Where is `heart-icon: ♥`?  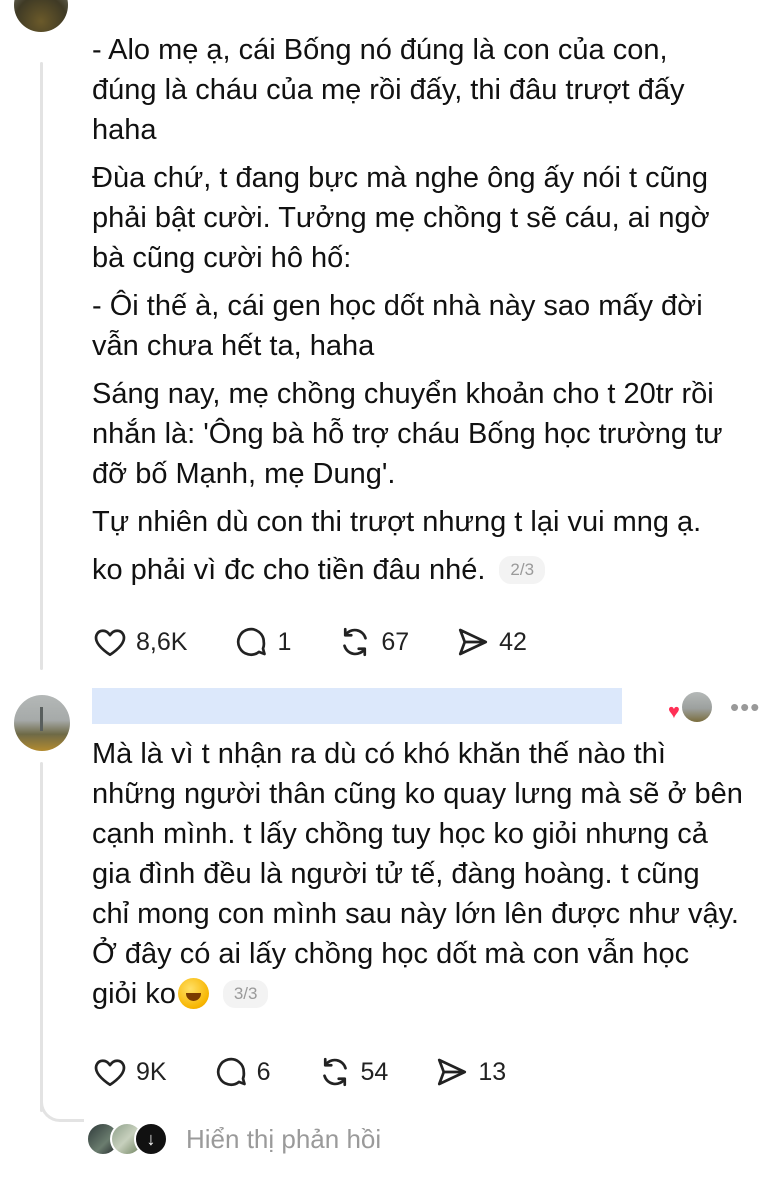 heart-icon: ♥ is located at coordinates (674, 712).